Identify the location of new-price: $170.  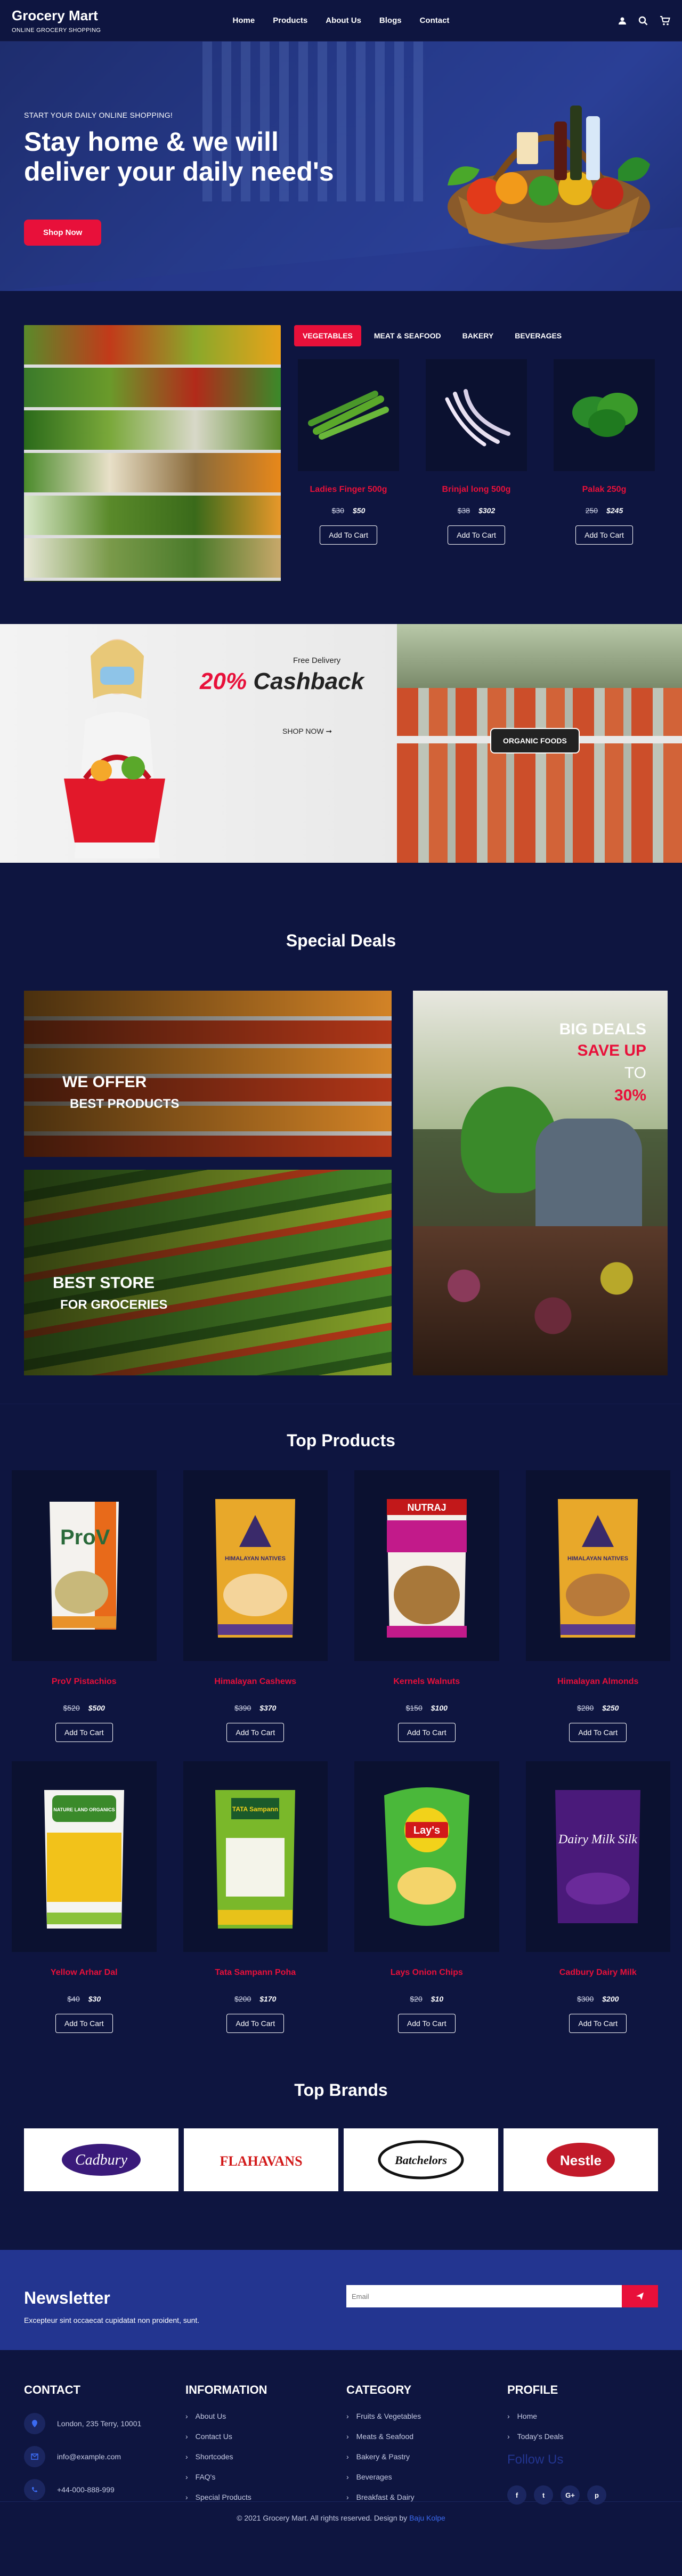
(268, 1999).